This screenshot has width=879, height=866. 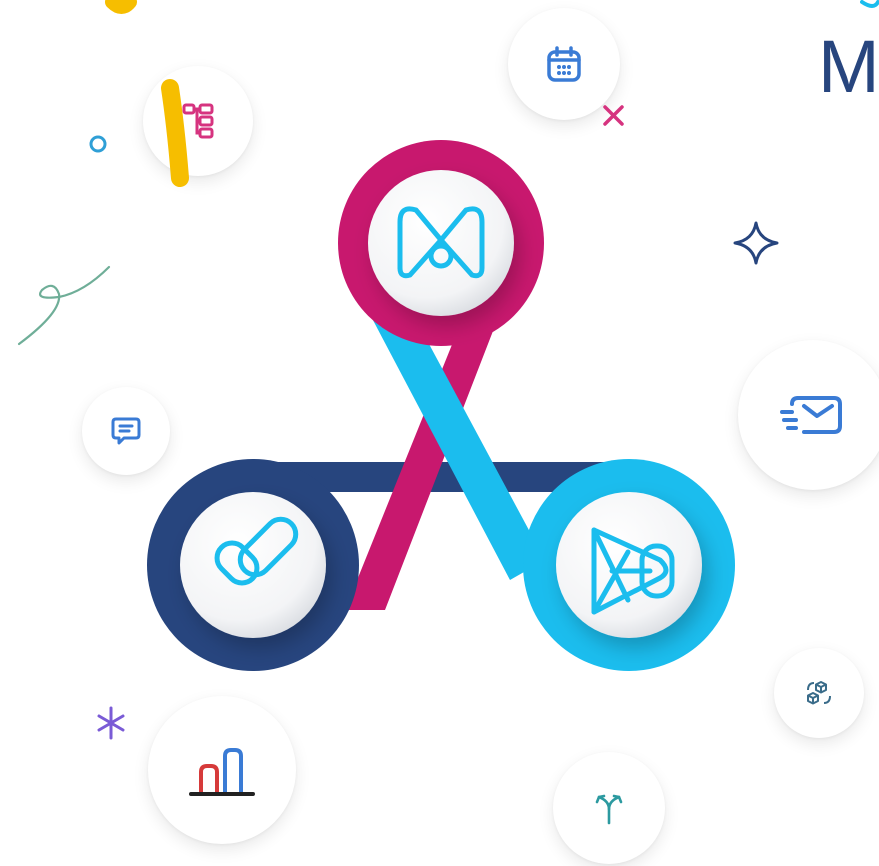 I want to click on highlighter-stroke, so click(x=175, y=133).